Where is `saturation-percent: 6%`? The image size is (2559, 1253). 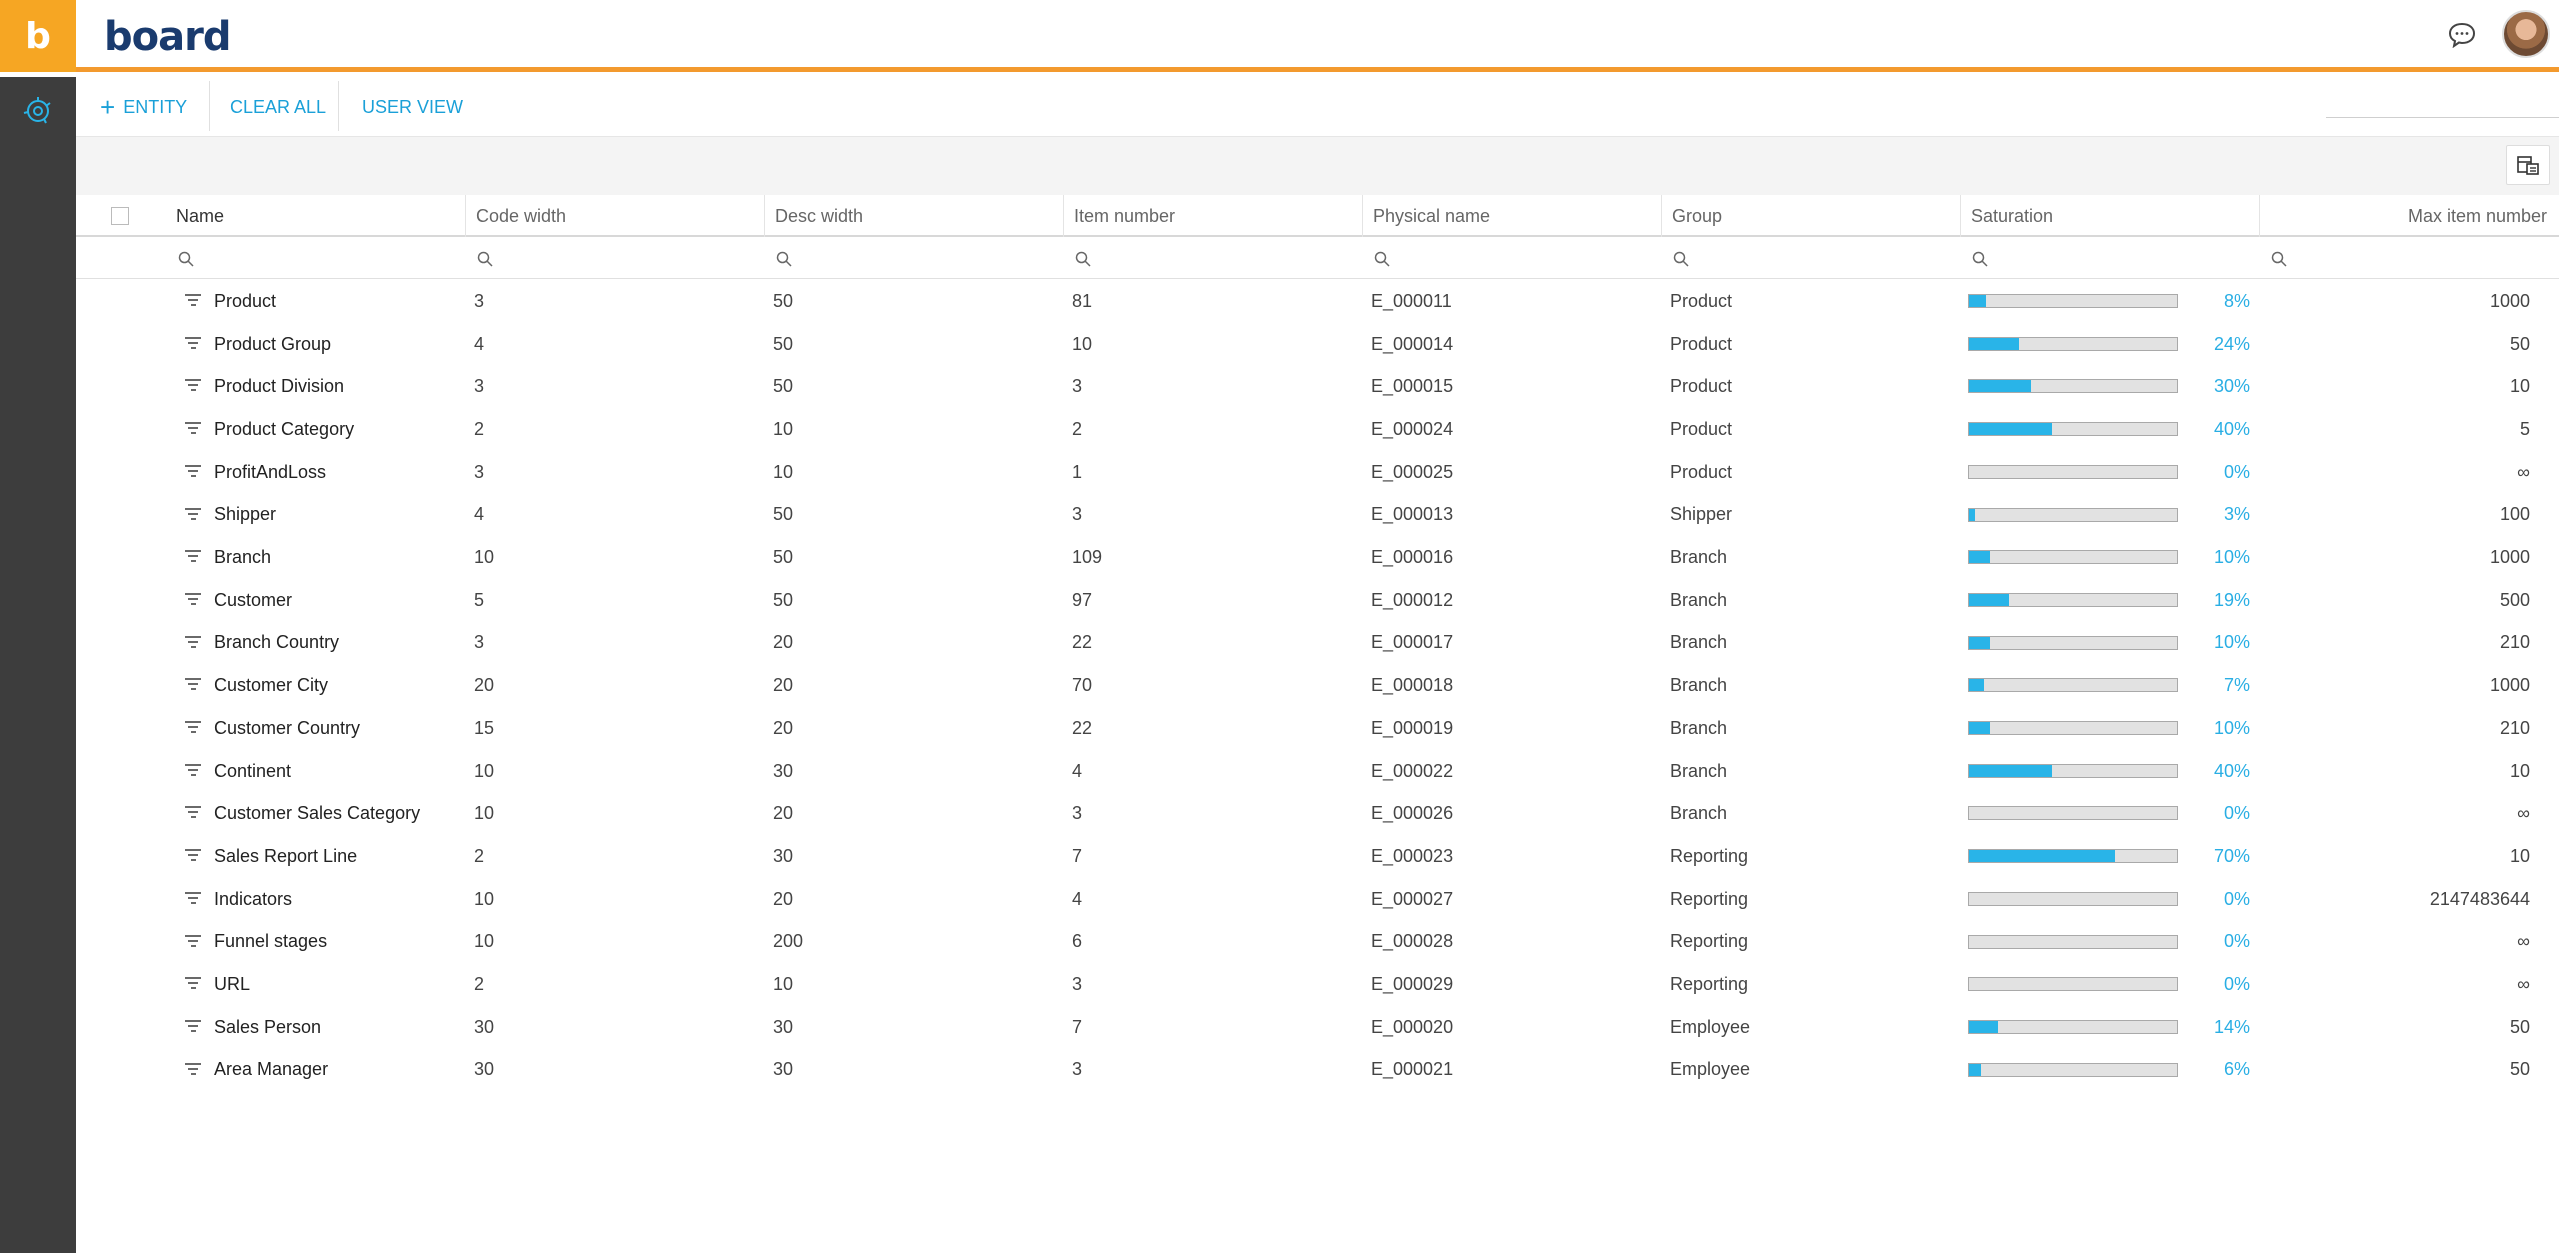
saturation-percent: 6% is located at coordinates (2236, 1069).